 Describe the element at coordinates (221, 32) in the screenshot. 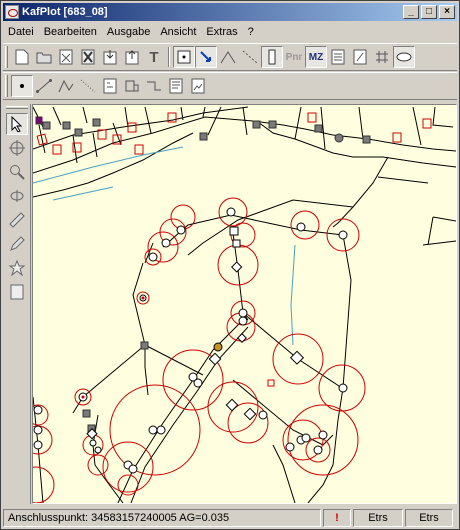

I see `menu-extras: Extras` at that location.